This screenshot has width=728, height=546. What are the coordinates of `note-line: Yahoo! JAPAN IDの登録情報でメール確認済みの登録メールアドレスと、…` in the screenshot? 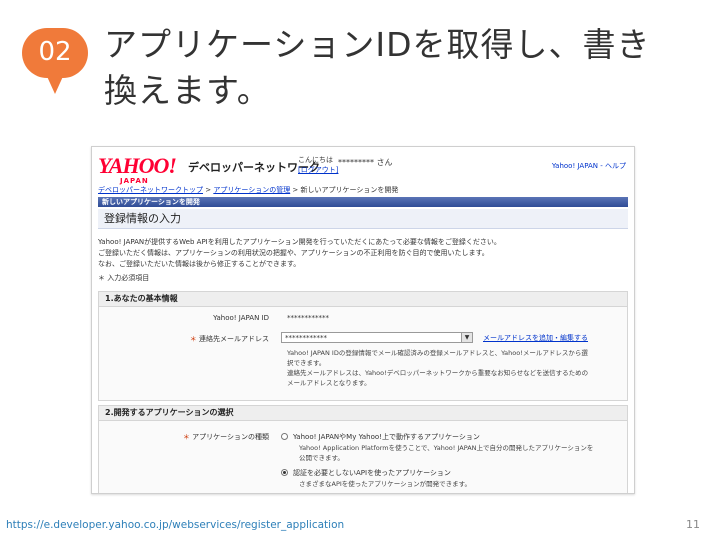 It's located at (437, 353).